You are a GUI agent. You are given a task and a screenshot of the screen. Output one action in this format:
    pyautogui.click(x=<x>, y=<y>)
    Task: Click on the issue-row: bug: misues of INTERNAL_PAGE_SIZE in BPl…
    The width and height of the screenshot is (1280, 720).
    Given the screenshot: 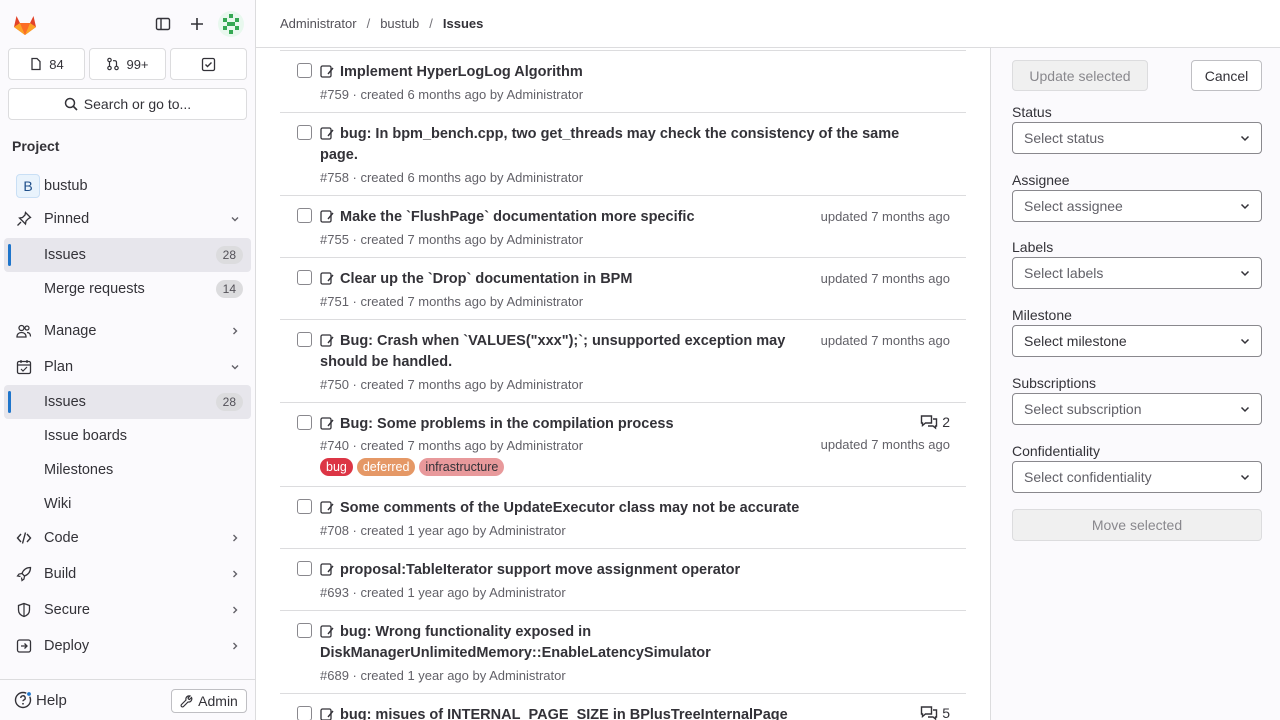 What is the action you would take?
    pyautogui.click(x=623, y=707)
    